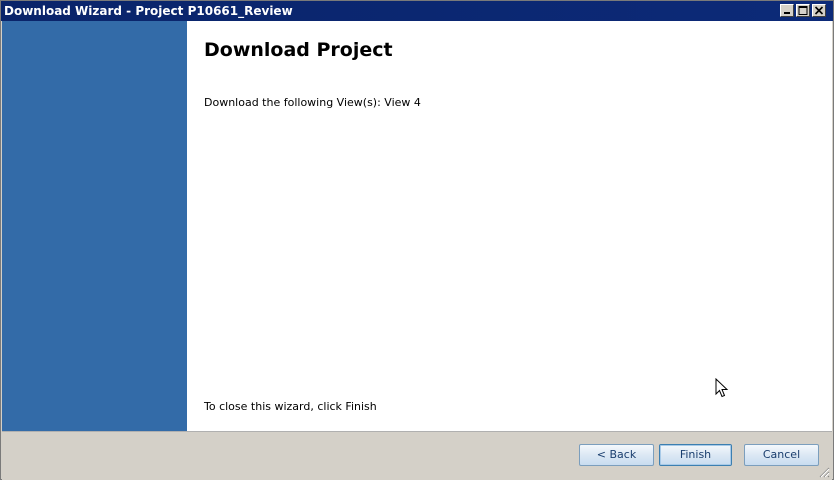  What do you see at coordinates (787, 10) in the screenshot?
I see `minimize-button` at bounding box center [787, 10].